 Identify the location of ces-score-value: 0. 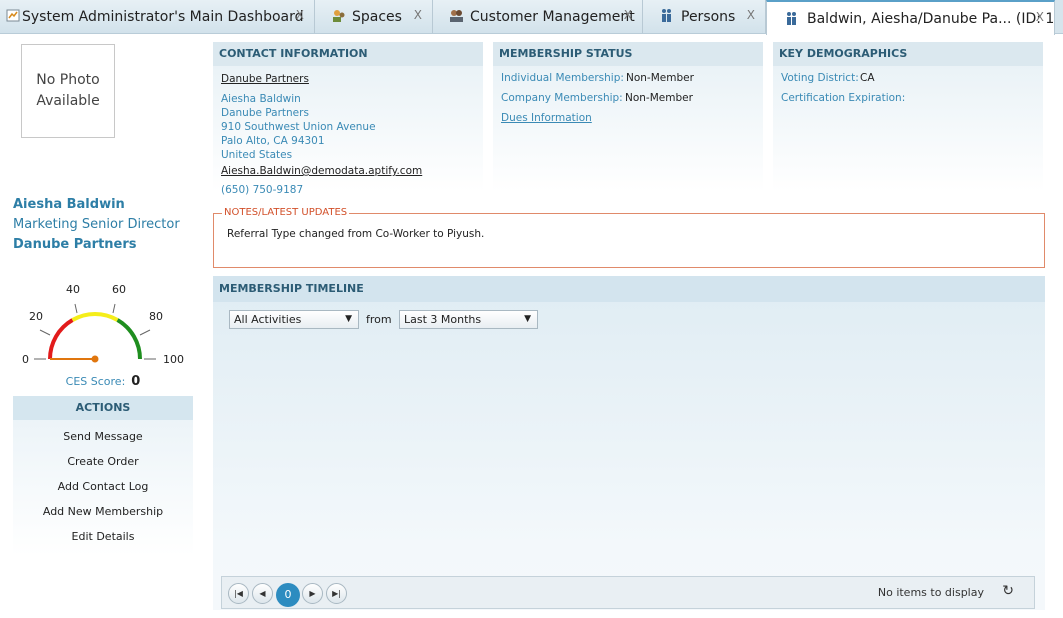
(136, 381).